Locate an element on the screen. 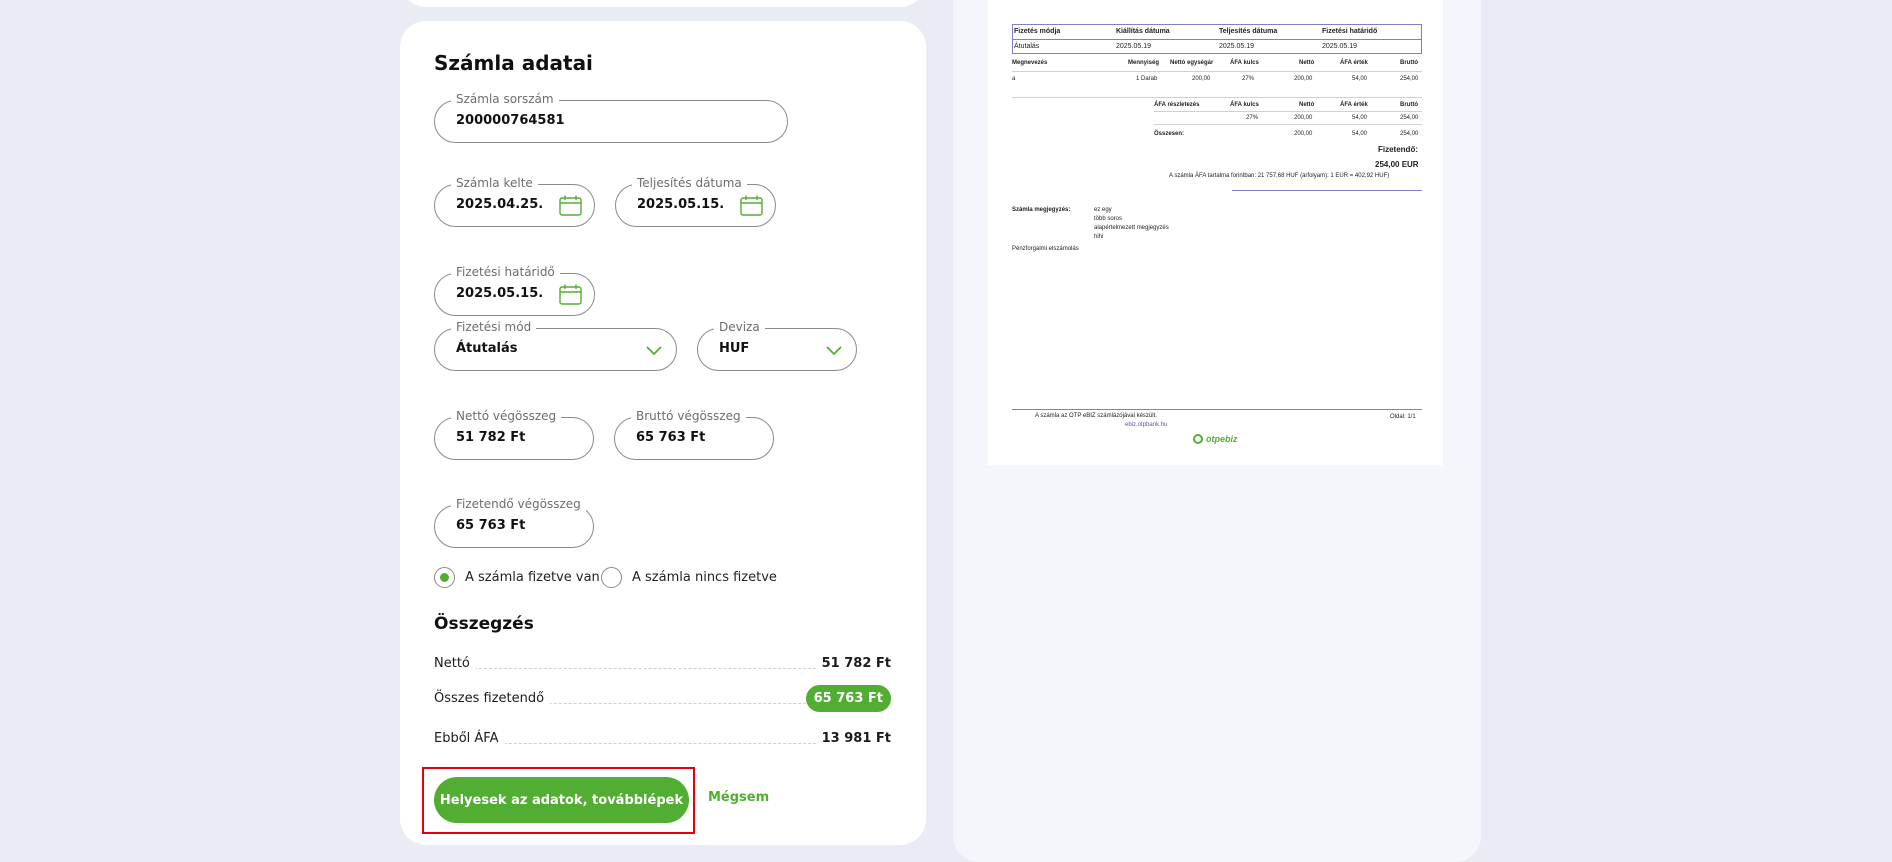  preview-text: Fizetendő: is located at coordinates (1398, 149).